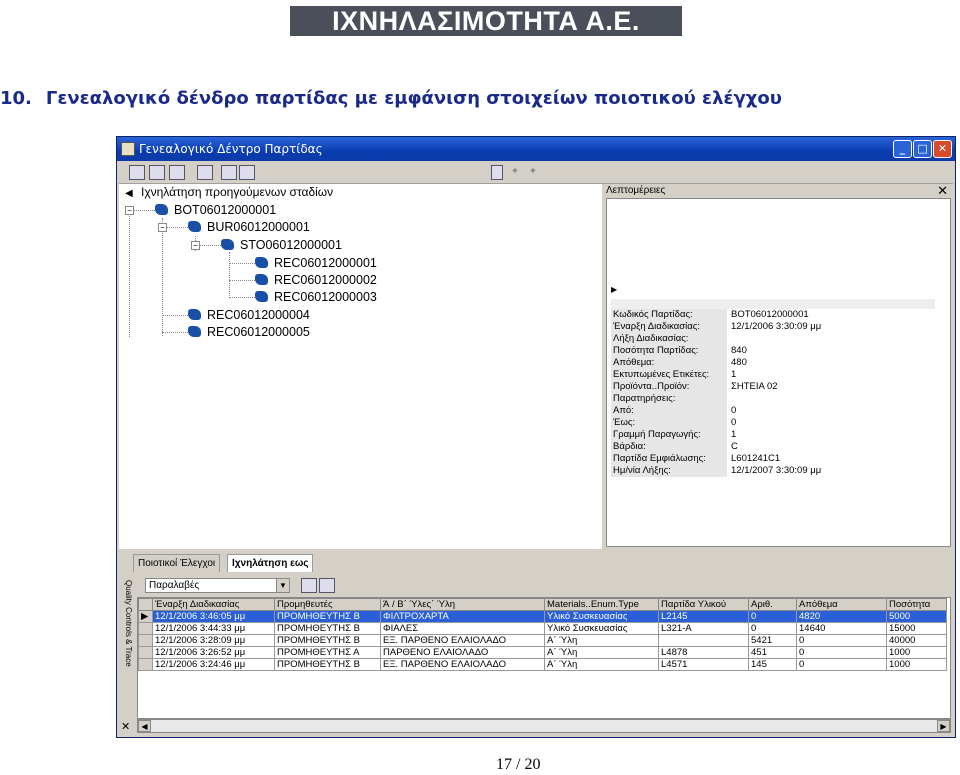  I want to click on pin-off-icon: ✦, so click(533, 172).